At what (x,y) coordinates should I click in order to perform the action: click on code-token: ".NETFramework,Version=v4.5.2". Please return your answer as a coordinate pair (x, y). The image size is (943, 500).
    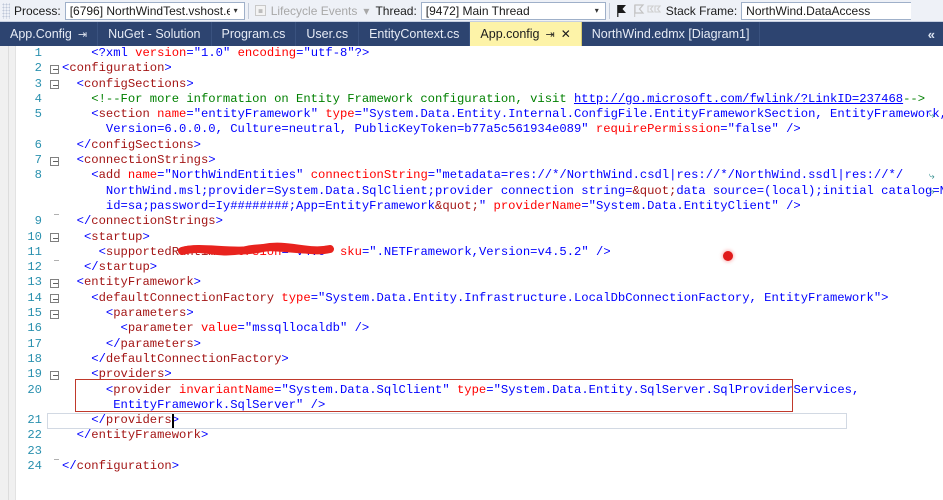
    Looking at the image, I should click on (479, 251).